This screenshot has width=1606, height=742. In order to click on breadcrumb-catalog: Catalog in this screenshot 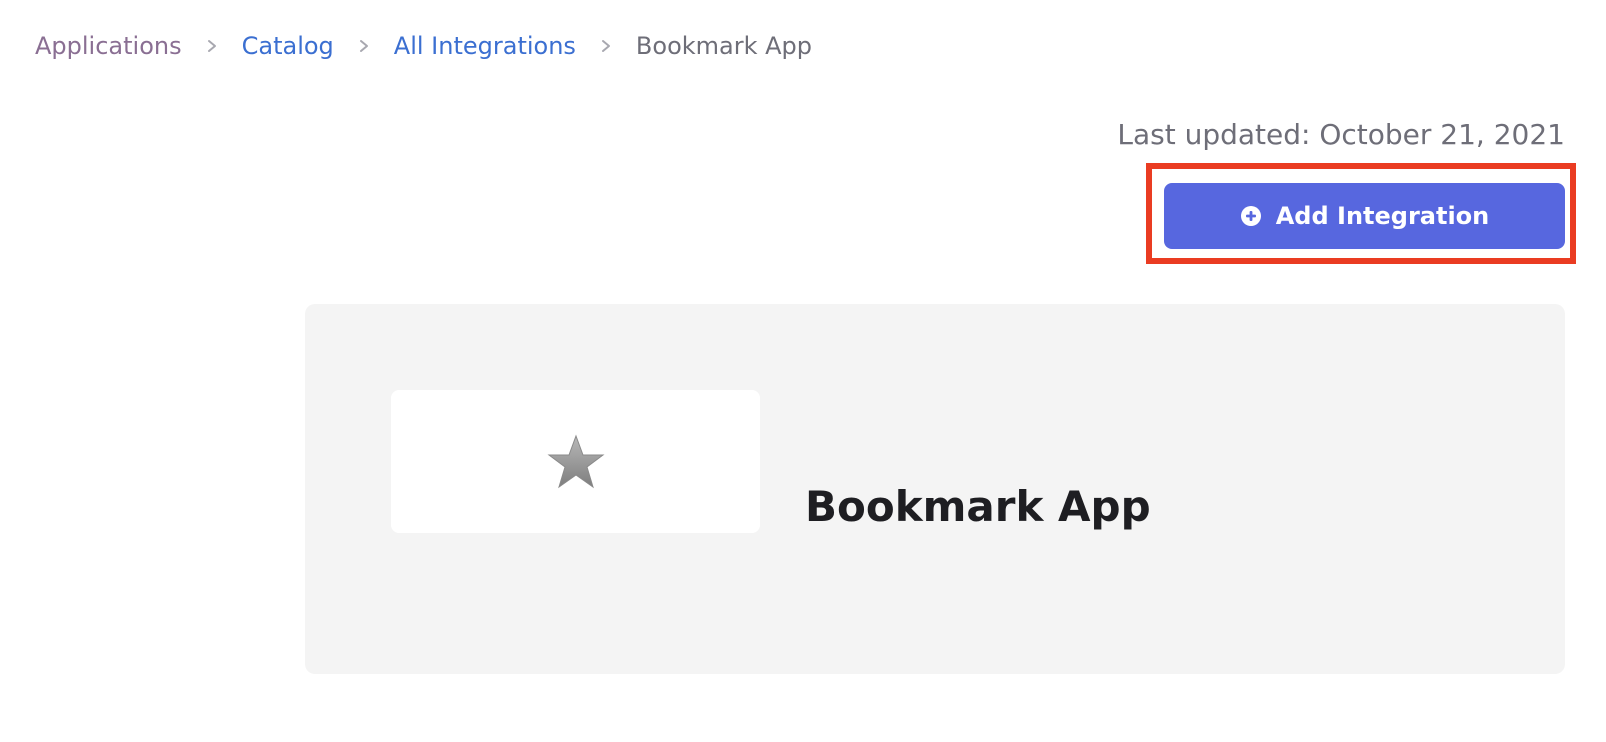, I will do `click(288, 46)`.